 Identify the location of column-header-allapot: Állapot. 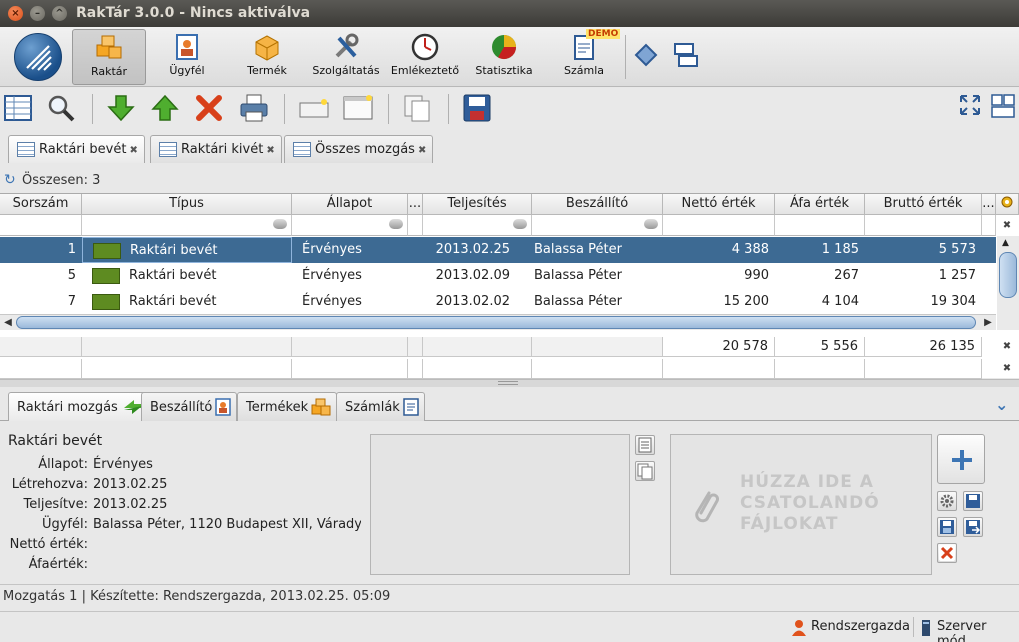
(350, 204).